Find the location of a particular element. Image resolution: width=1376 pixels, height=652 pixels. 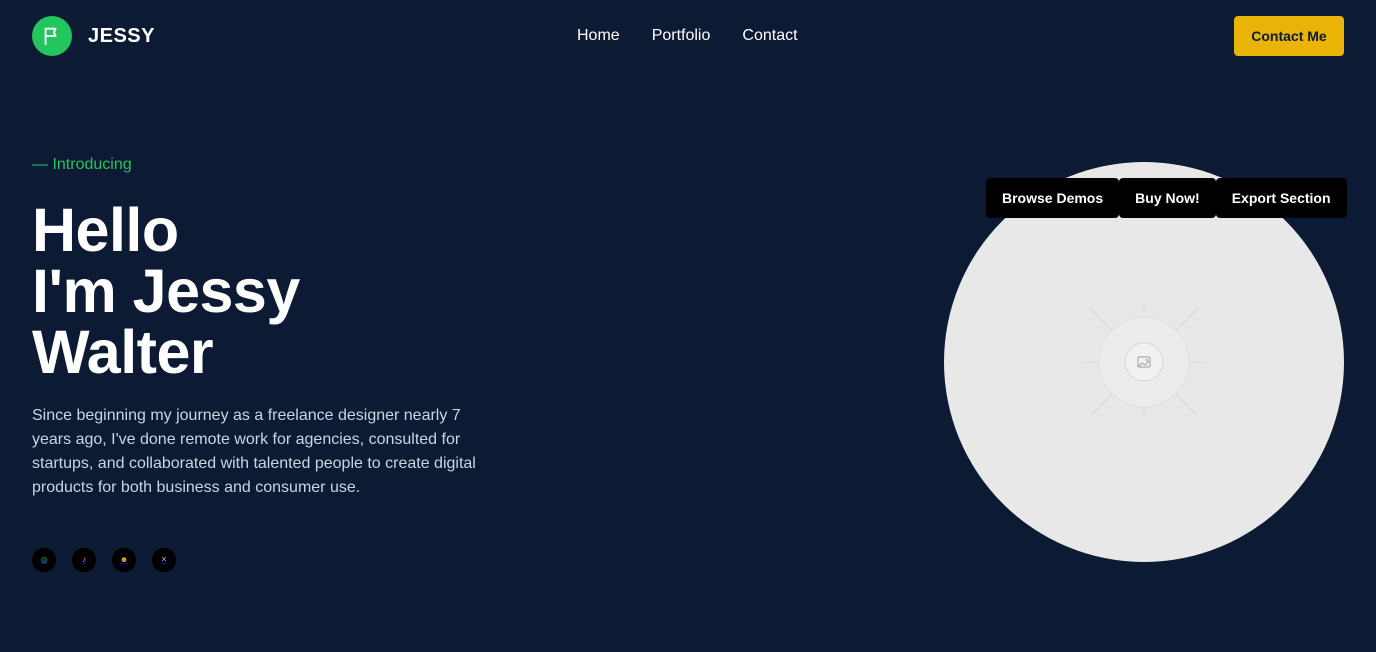

x-link: ✕ is located at coordinates (164, 560).